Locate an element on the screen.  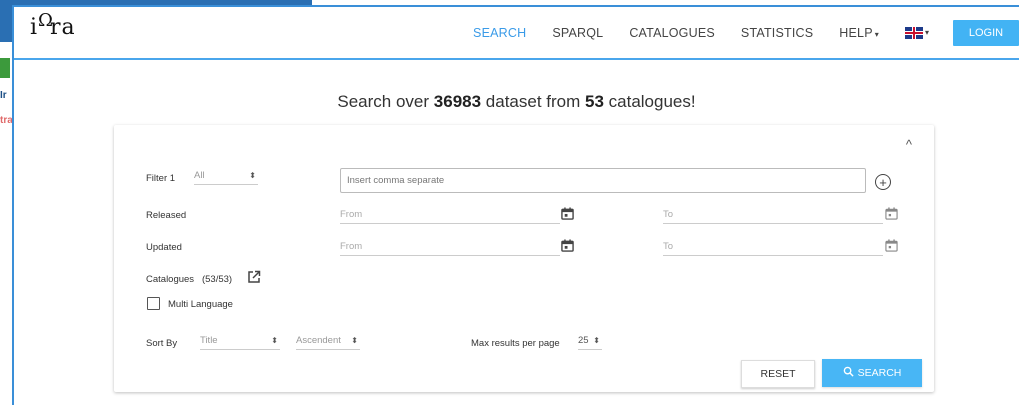
login-button: LOGIN is located at coordinates (986, 32).